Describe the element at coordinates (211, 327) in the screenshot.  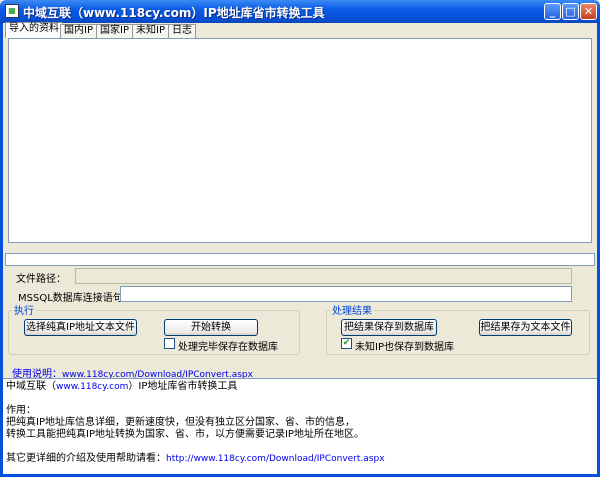
I see `start-convert-button: 开始转换` at that location.